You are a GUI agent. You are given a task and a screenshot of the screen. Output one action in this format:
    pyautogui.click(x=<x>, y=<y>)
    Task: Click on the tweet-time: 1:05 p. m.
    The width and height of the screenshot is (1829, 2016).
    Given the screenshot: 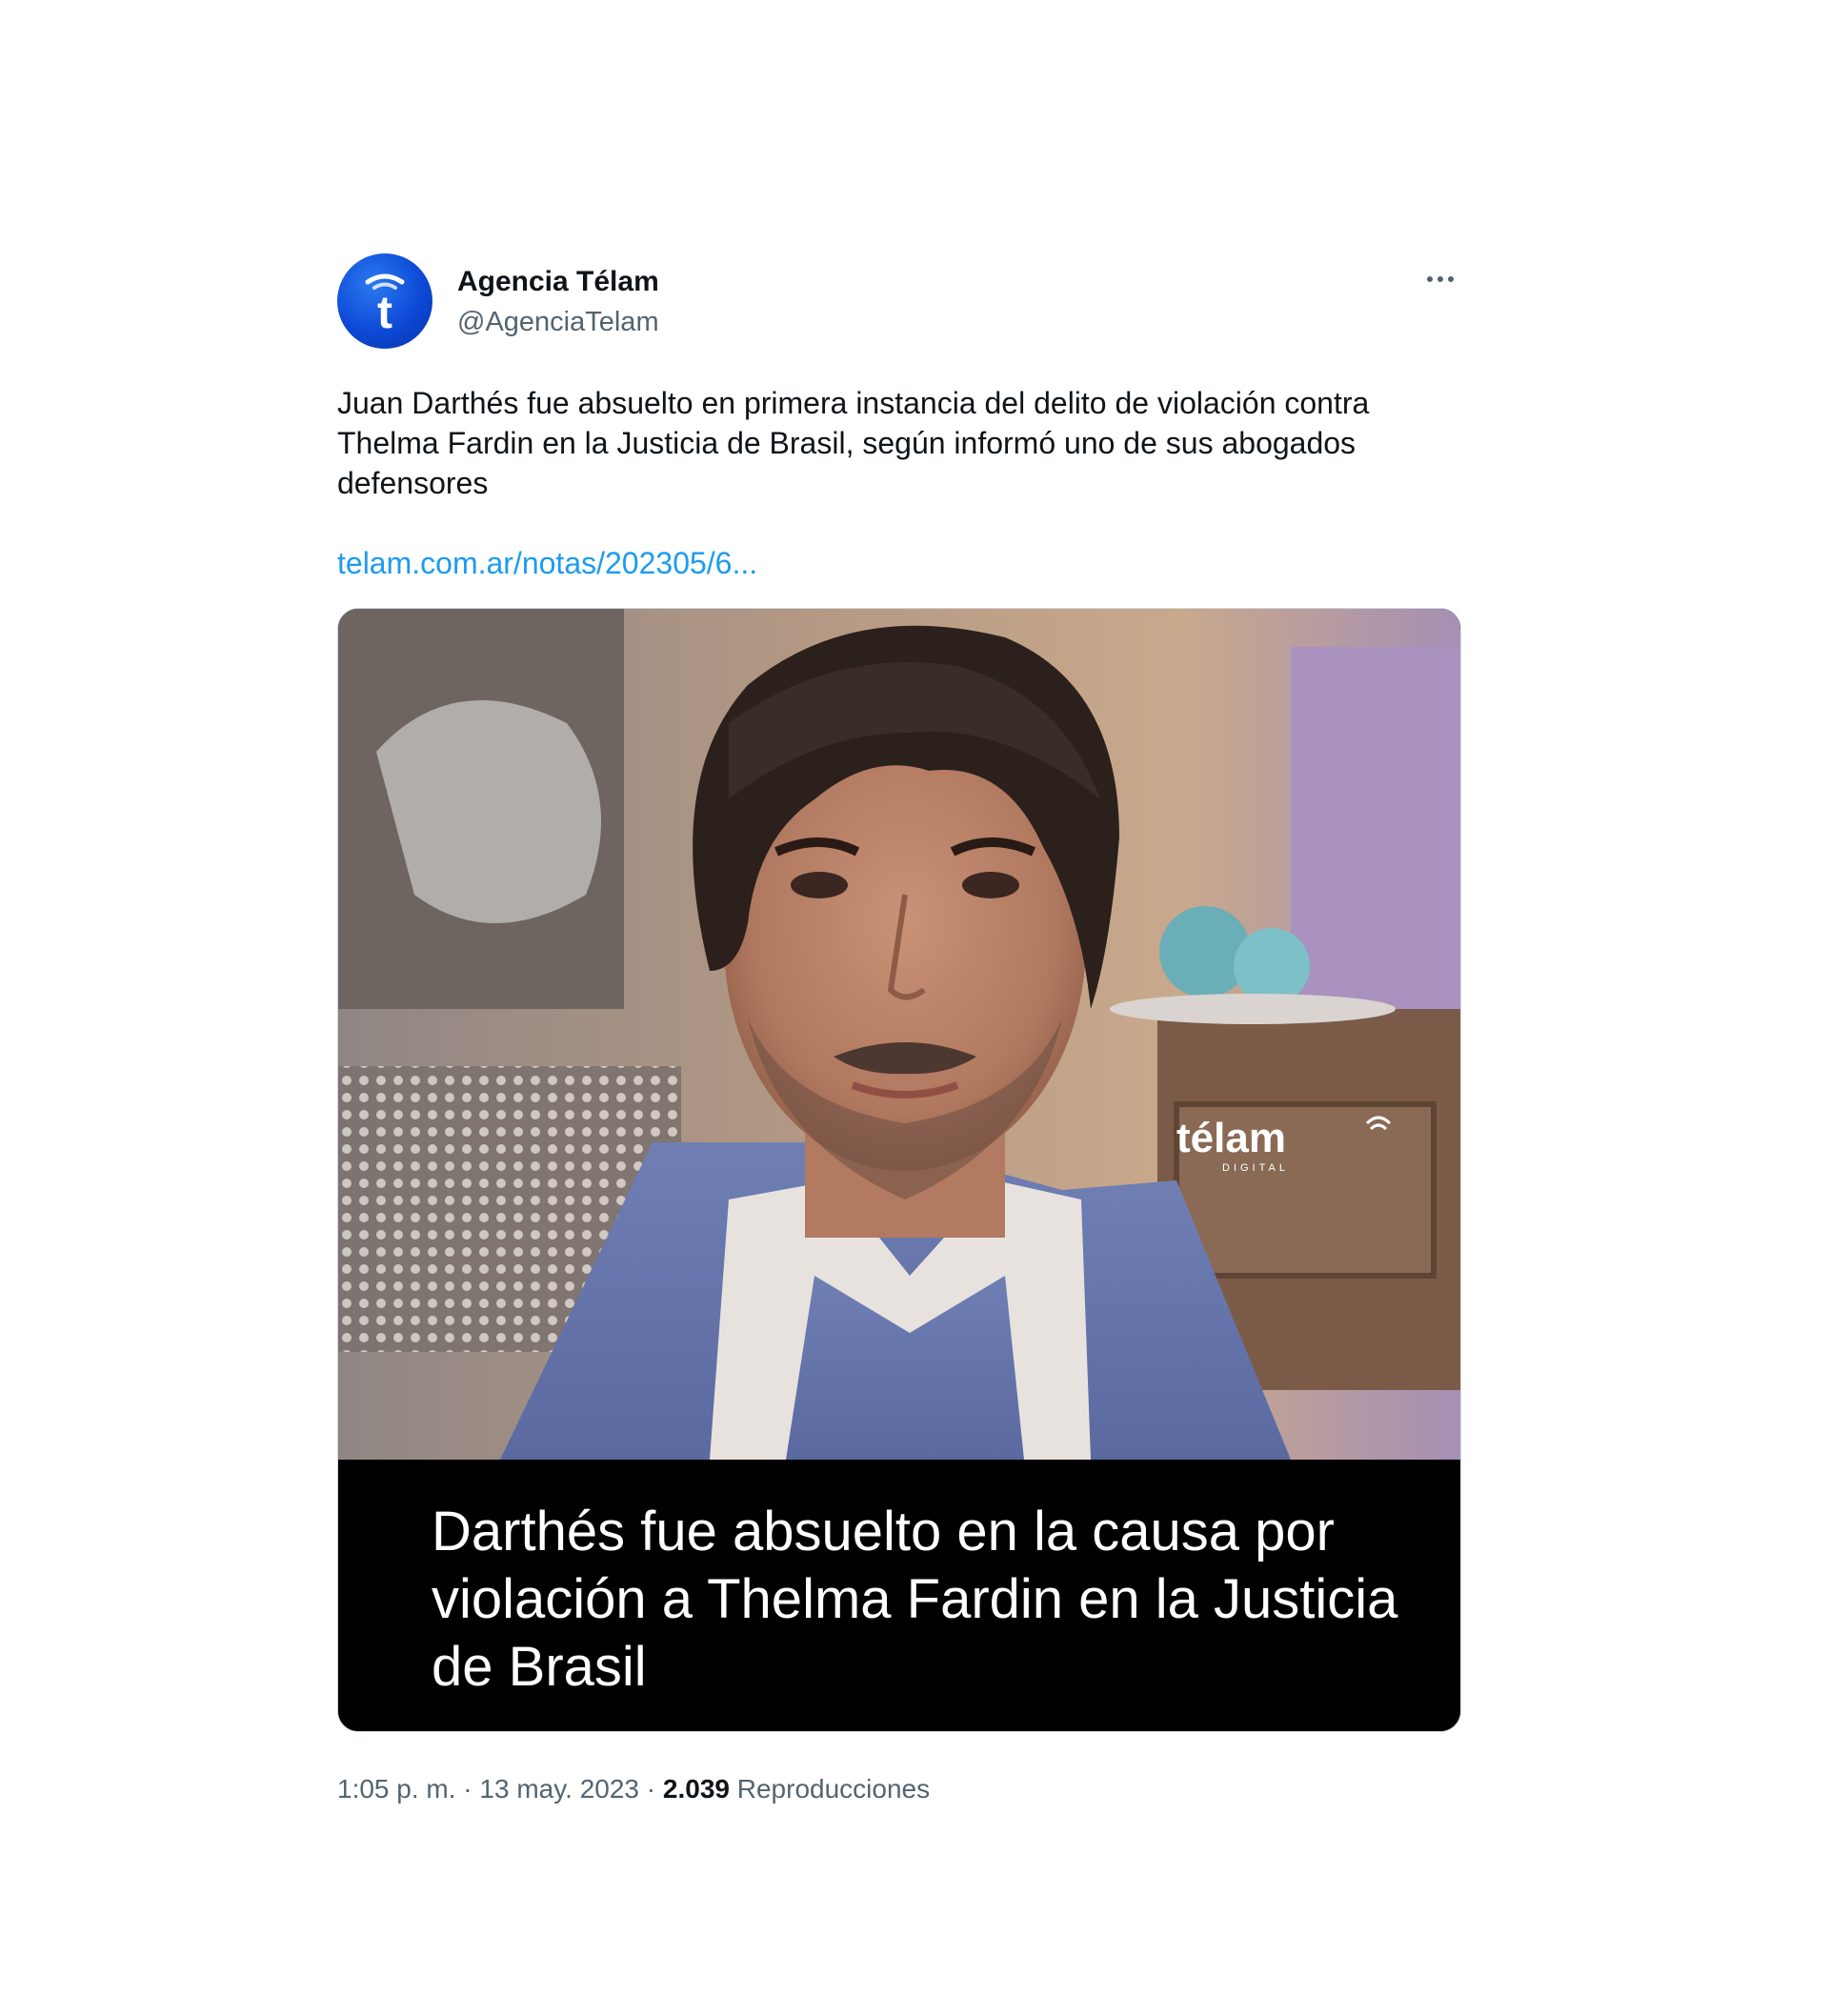 What is the action you would take?
    pyautogui.click(x=397, y=1789)
    